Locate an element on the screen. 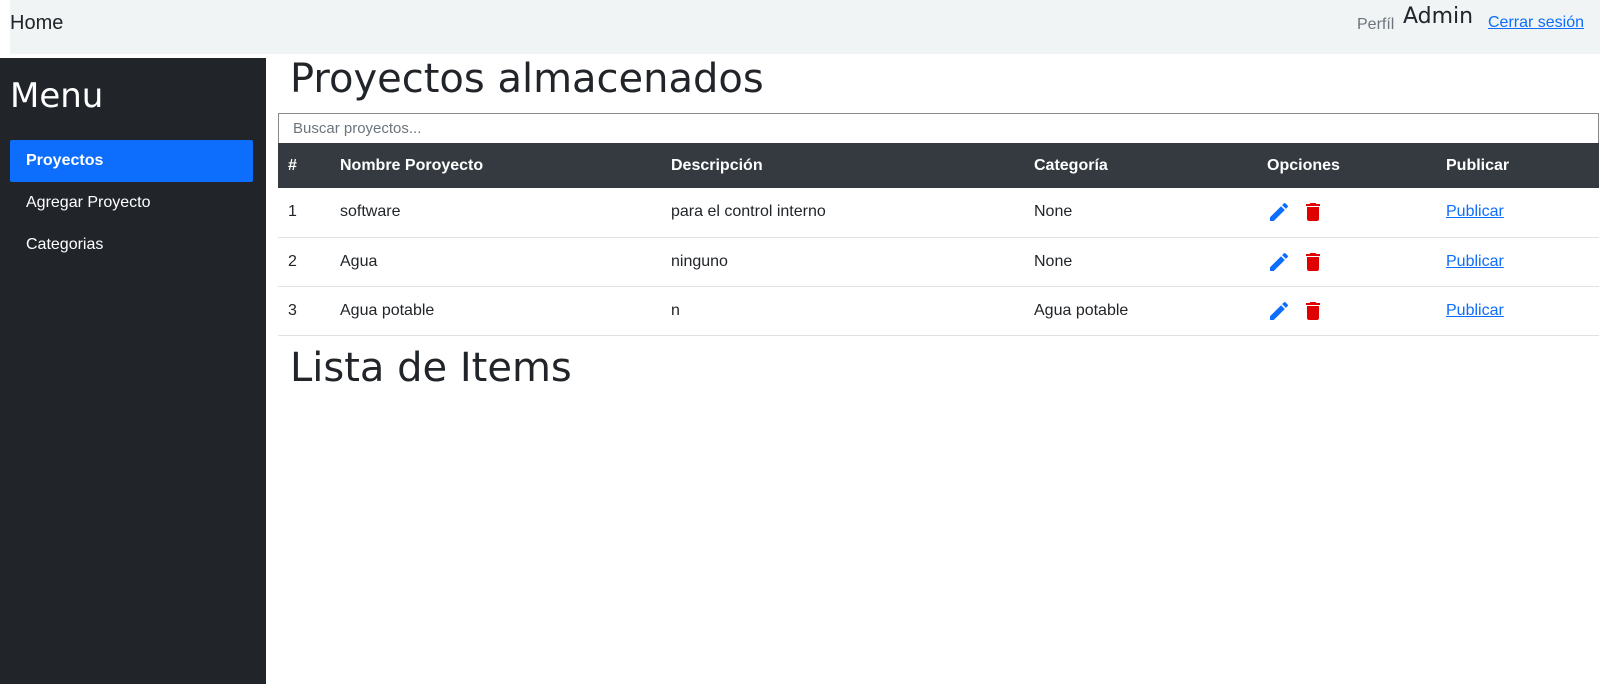  row-description: para el control interno is located at coordinates (842, 213).